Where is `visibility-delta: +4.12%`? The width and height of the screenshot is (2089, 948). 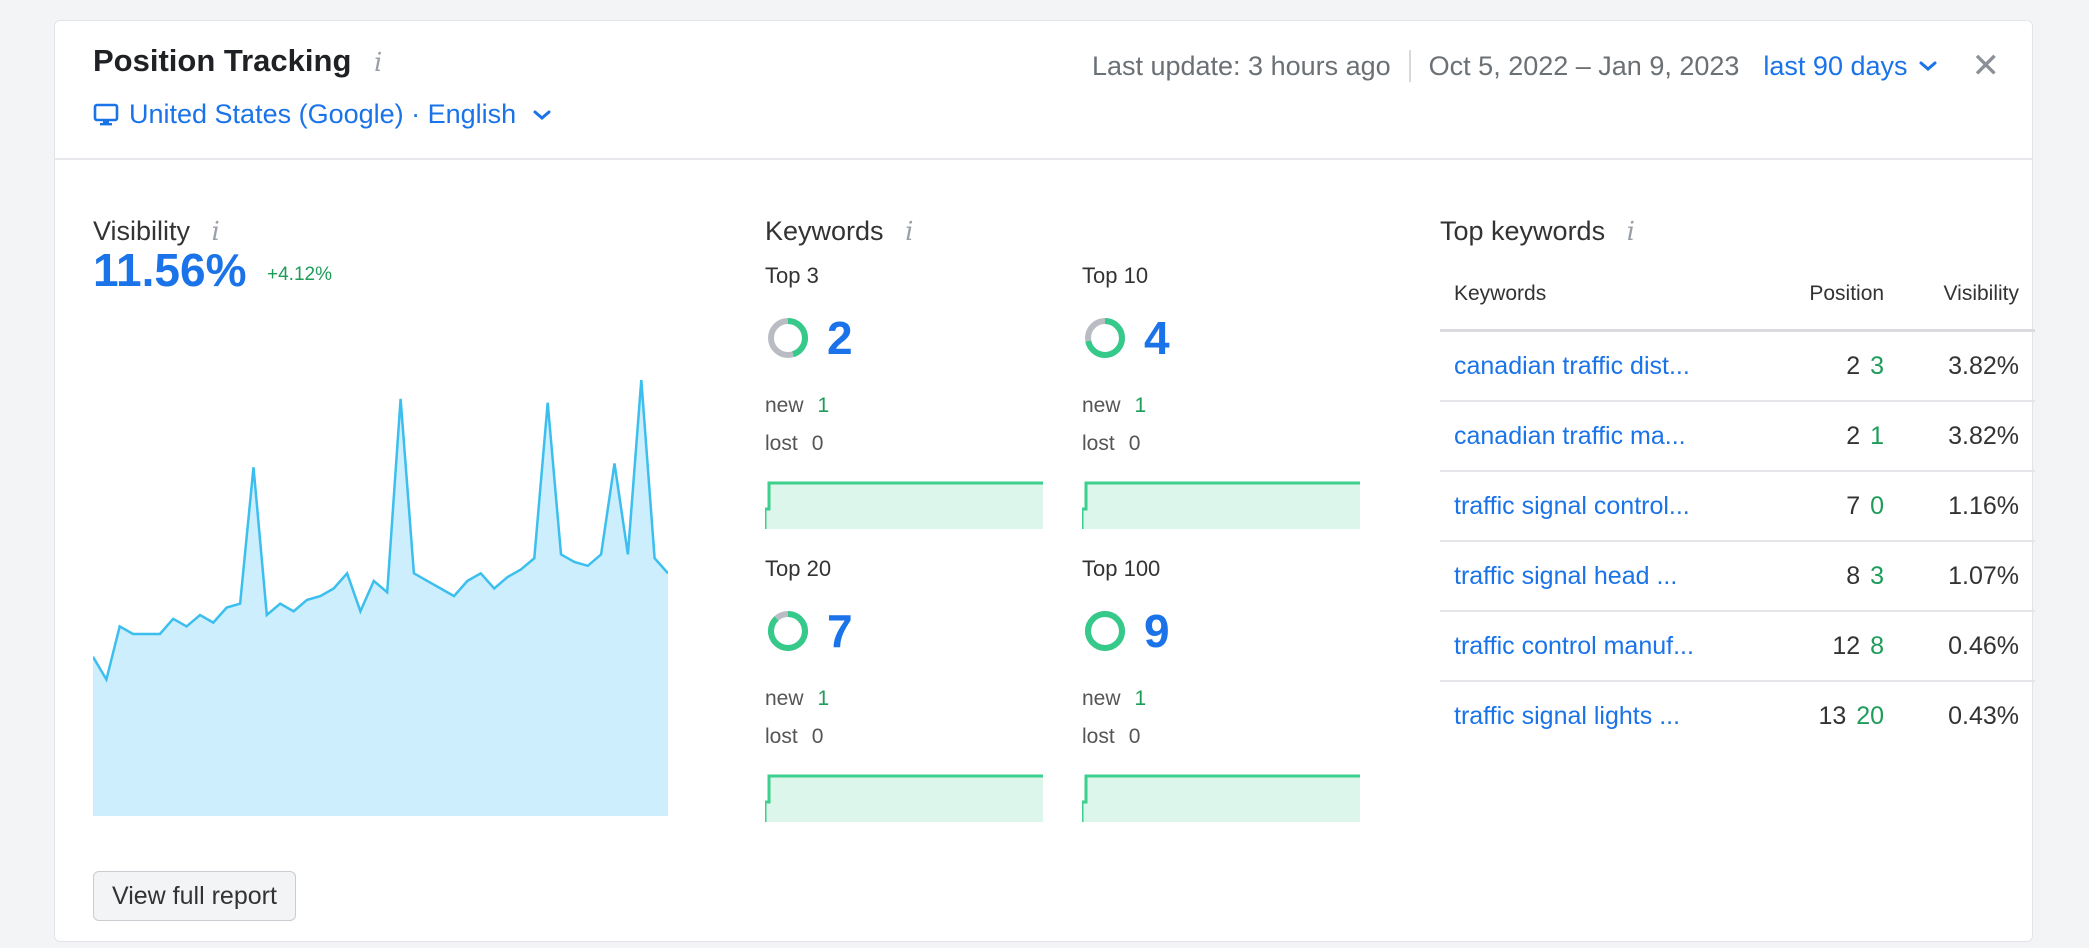
visibility-delta: +4.12% is located at coordinates (299, 274).